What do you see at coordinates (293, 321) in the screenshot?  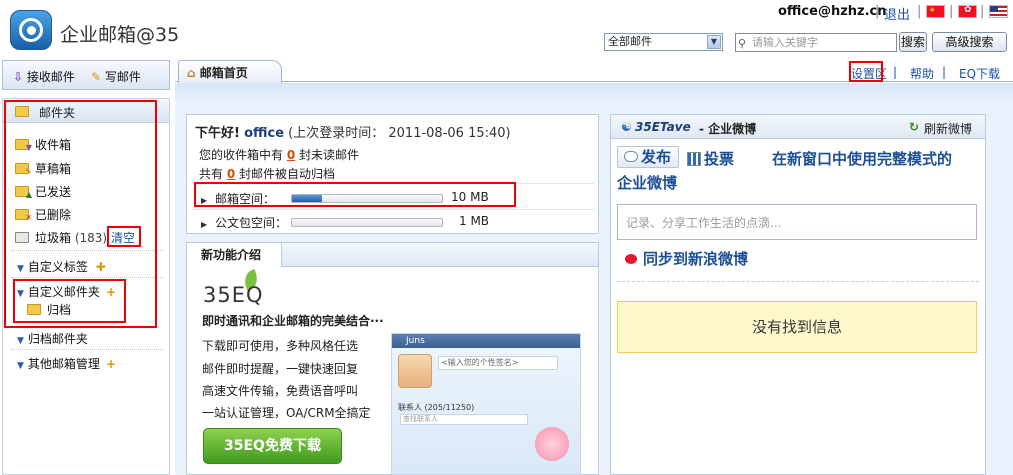 I see `eq-tagline: 即时通讯和企业邮箱的完美结合···` at bounding box center [293, 321].